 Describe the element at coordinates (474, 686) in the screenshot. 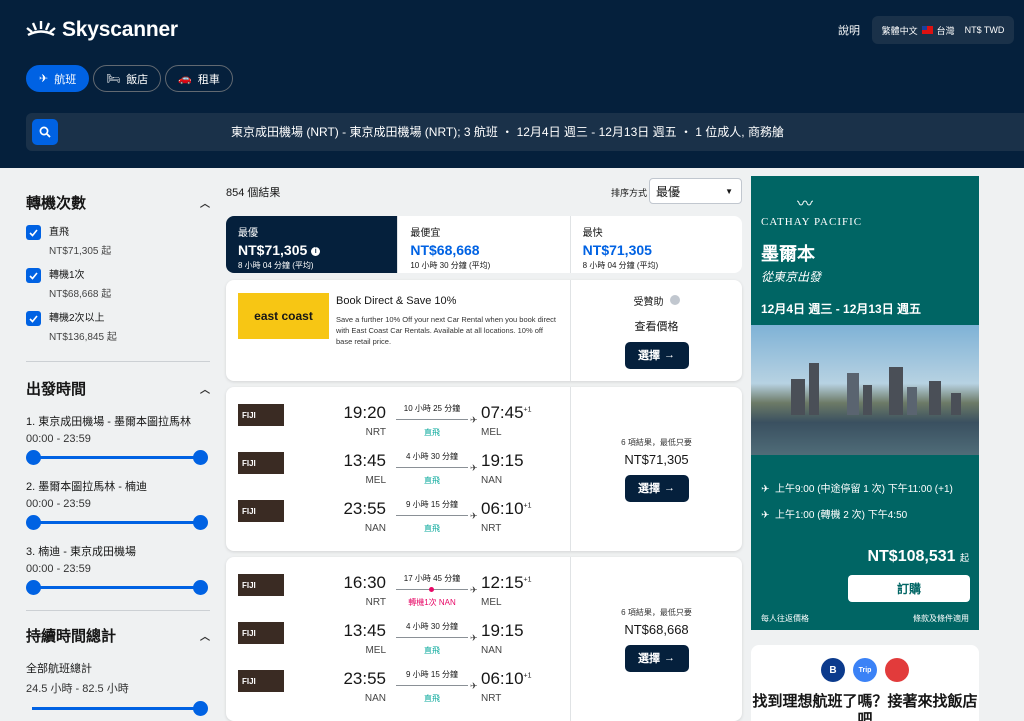

I see `plane-icon: ✈` at that location.